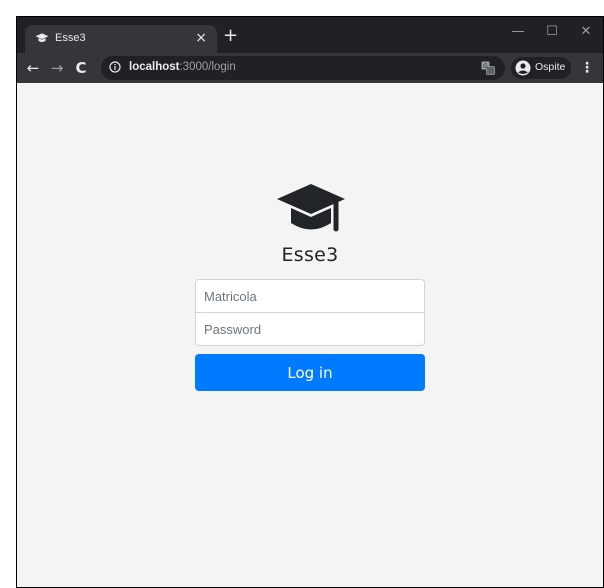  Describe the element at coordinates (121, 39) in the screenshot. I see `browser-tab: Esse3 ×` at that location.